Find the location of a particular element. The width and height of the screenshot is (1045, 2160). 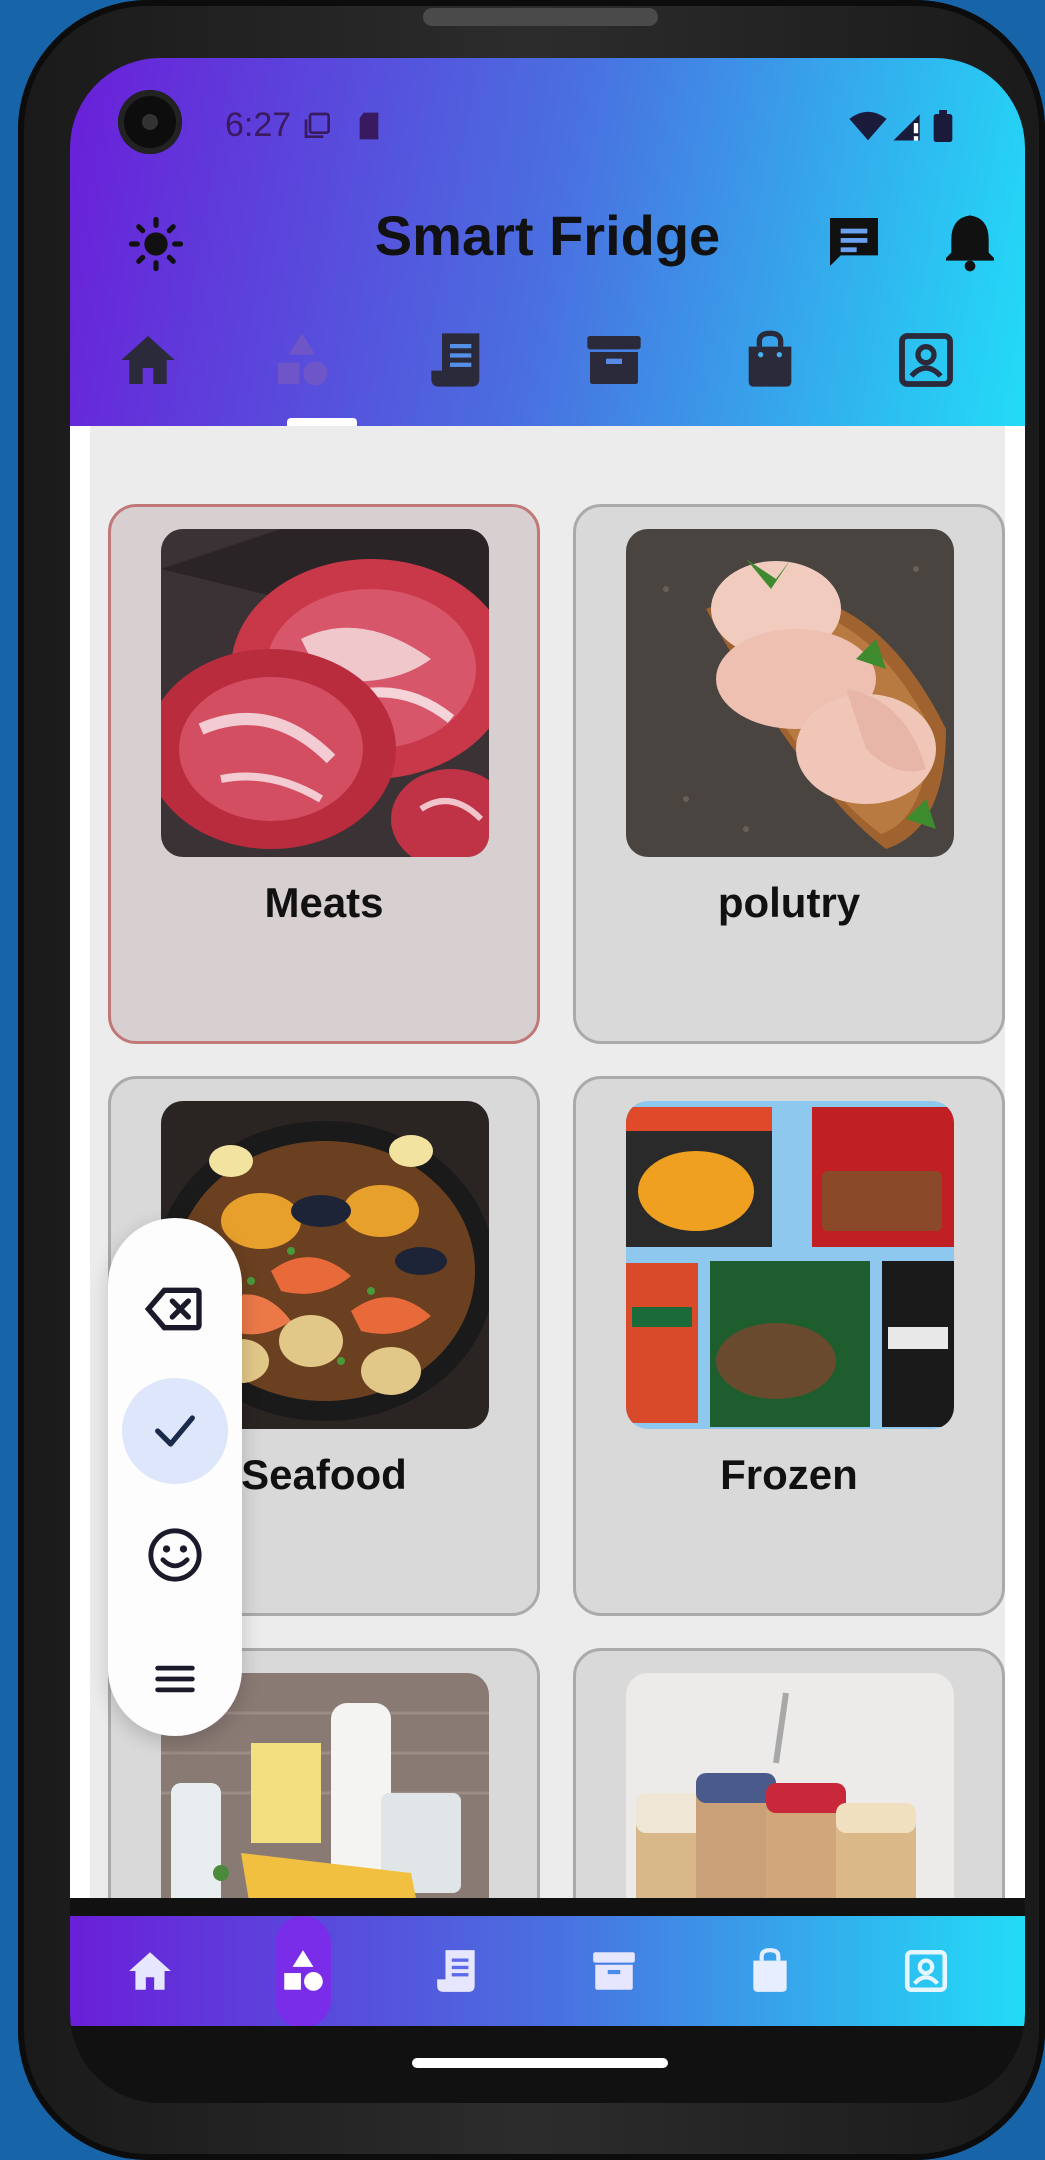

backspace-icon is located at coordinates (173, 1309).